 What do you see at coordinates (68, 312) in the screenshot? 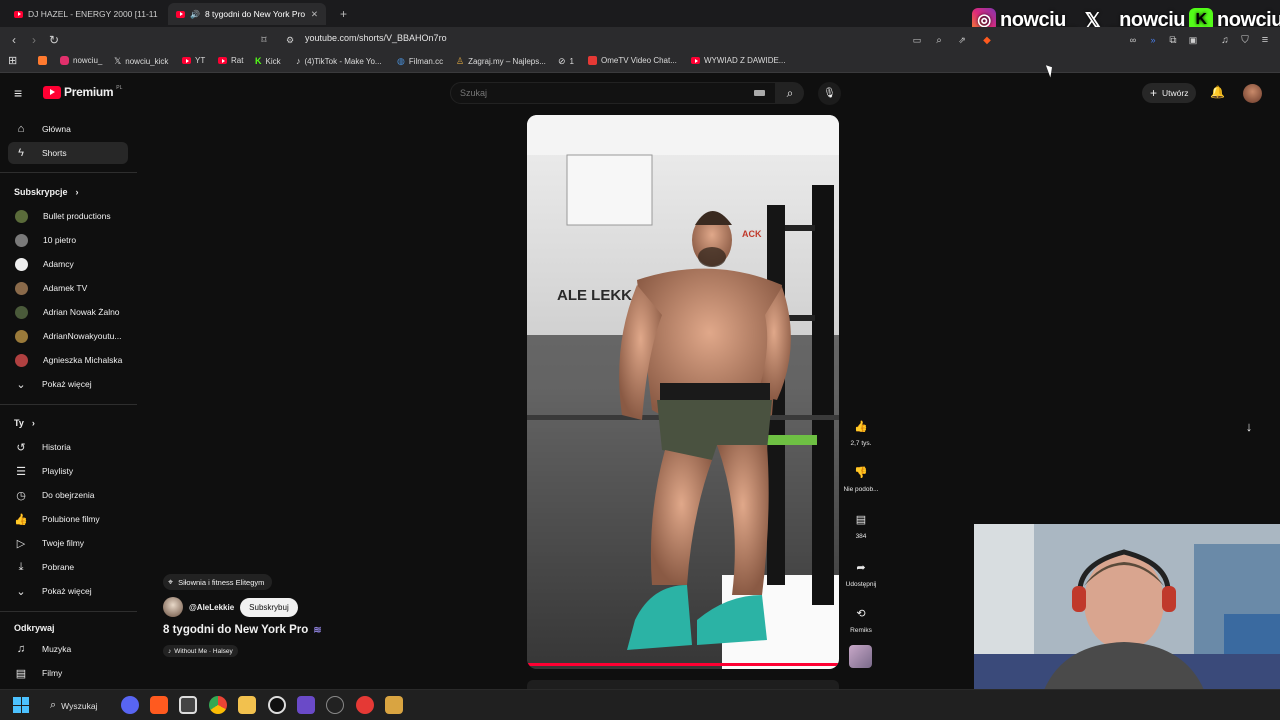
I see `subscription-item: Adrian Nowak Żalno` at bounding box center [68, 312].